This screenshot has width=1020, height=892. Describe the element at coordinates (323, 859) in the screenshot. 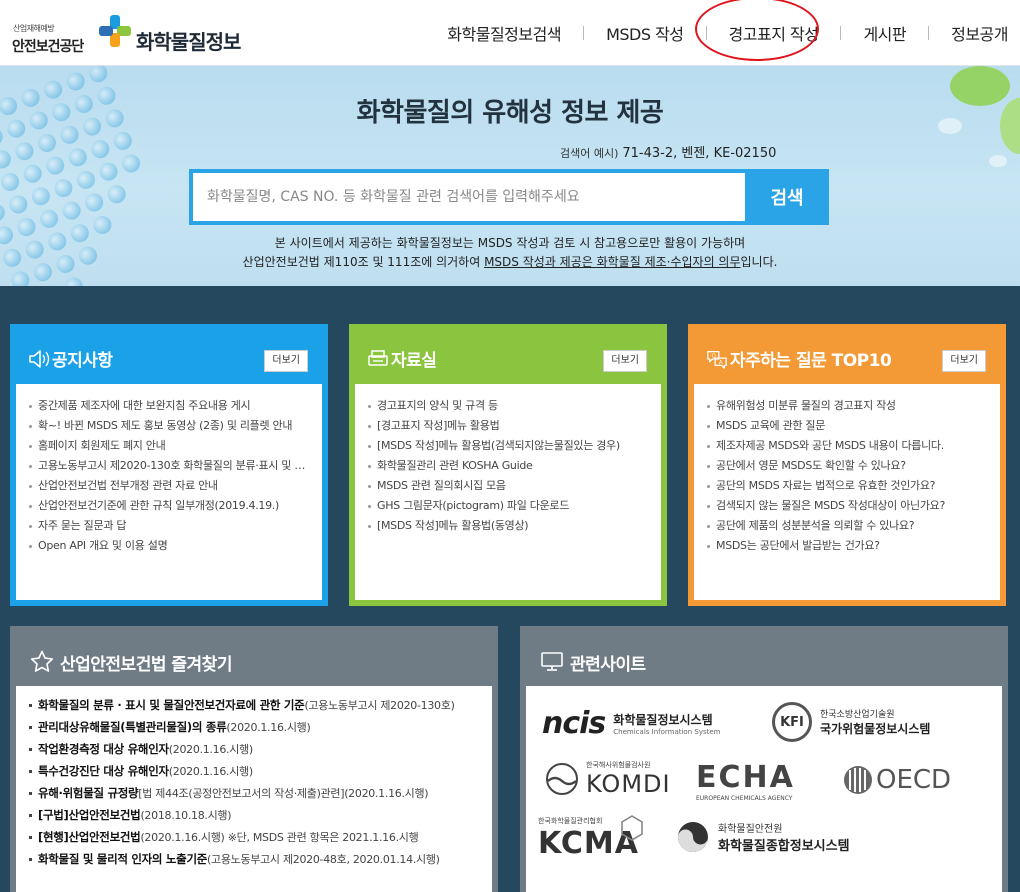

I see `law-item-detail: (고용노동부고시 제2020-48호, 2020.01.14.시행)` at that location.